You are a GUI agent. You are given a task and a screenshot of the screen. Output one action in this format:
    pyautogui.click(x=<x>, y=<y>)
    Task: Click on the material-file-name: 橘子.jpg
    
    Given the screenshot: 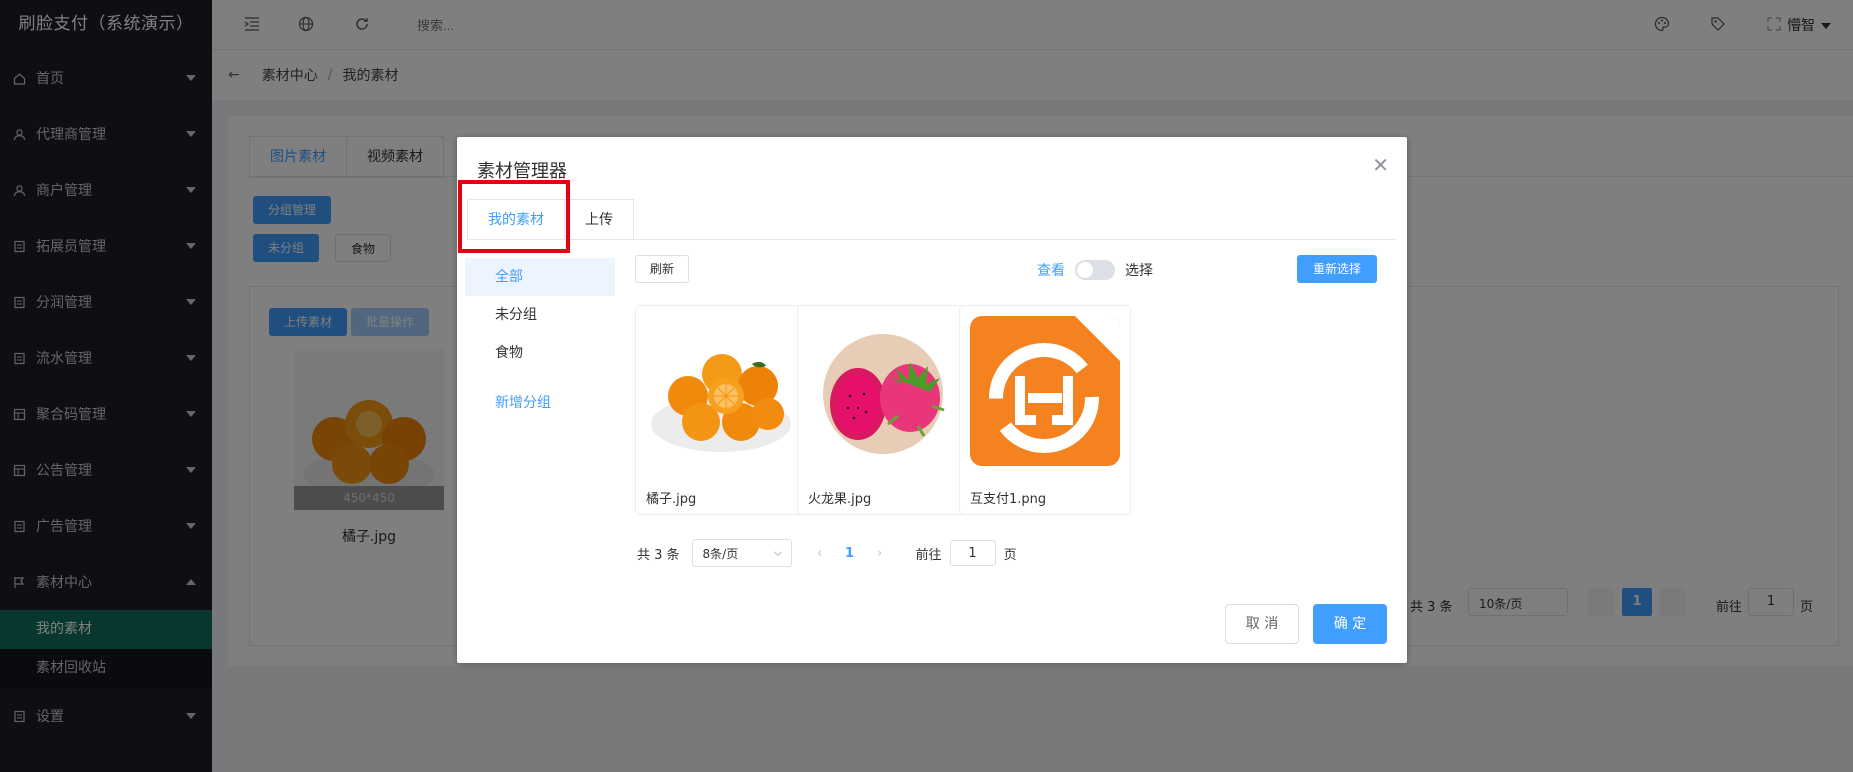 What is the action you would take?
    pyautogui.click(x=671, y=499)
    